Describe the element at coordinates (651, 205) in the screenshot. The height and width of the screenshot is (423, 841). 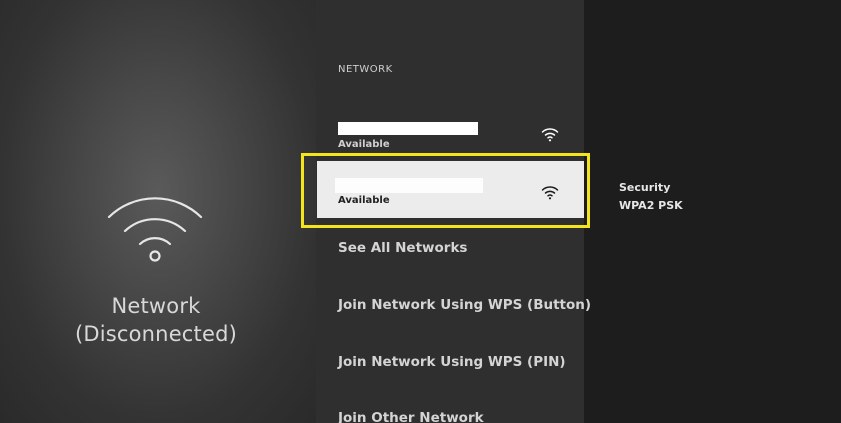
I see `security-value: WPA2 PSK` at that location.